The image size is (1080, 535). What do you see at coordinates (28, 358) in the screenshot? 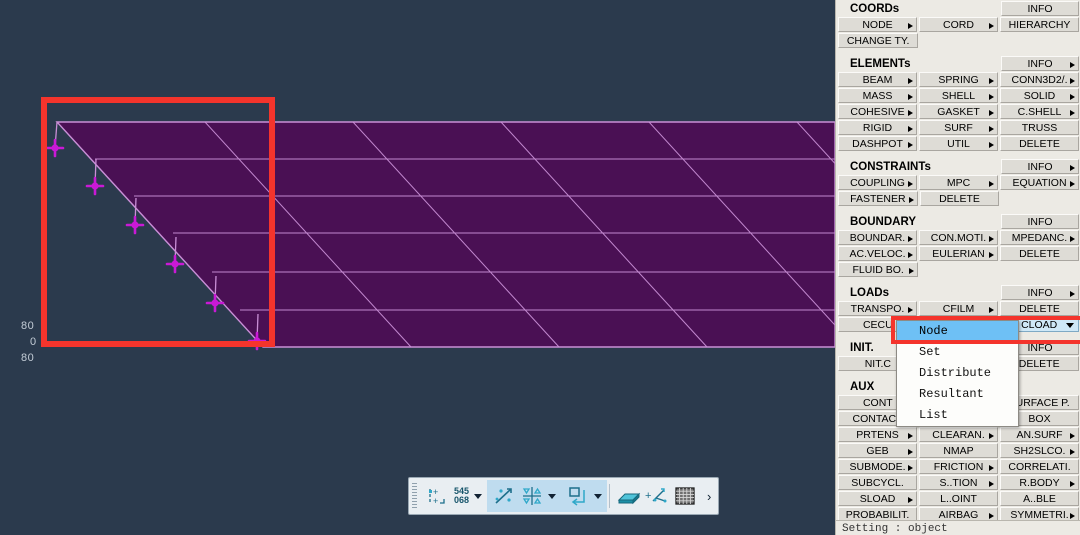
I see `axis-label-2: 80` at bounding box center [28, 358].